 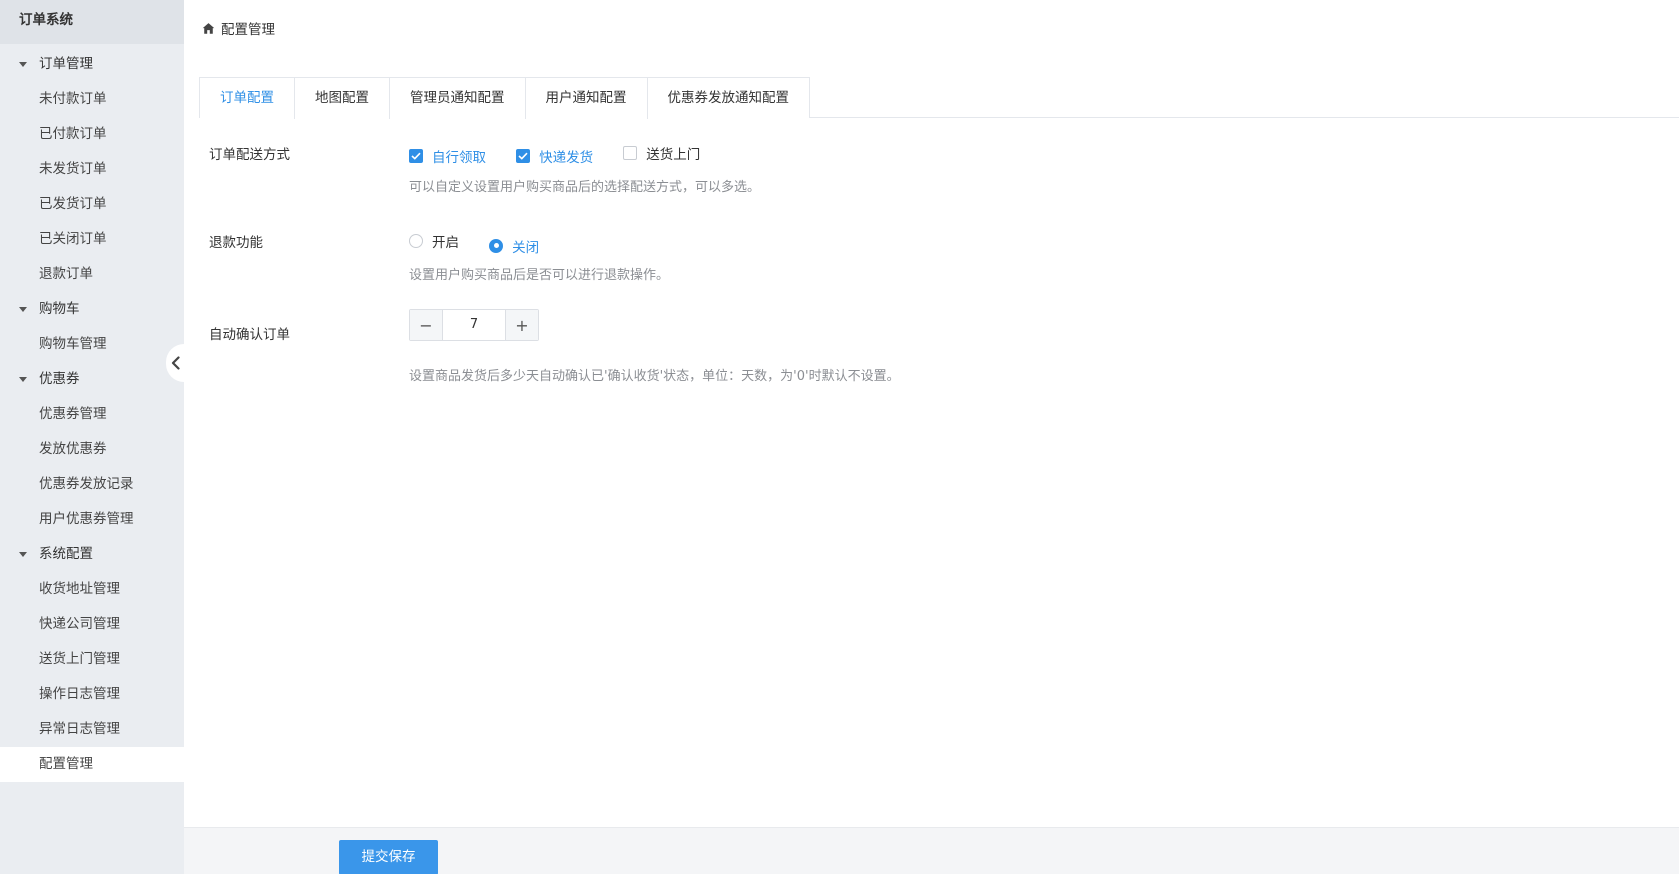 What do you see at coordinates (249, 155) in the screenshot?
I see `delivery-label: 订单配送方式` at bounding box center [249, 155].